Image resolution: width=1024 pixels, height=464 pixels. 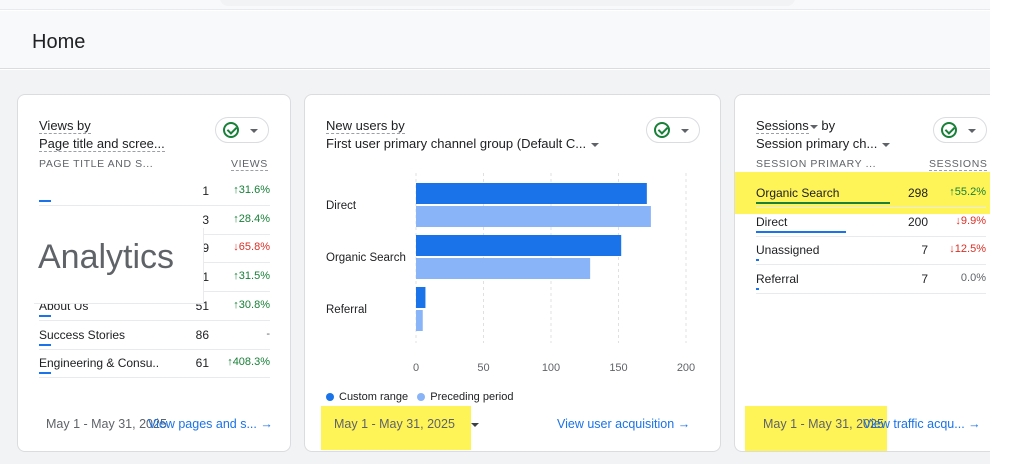 I want to click on legend-swatch-custom, so click(x=330, y=397).